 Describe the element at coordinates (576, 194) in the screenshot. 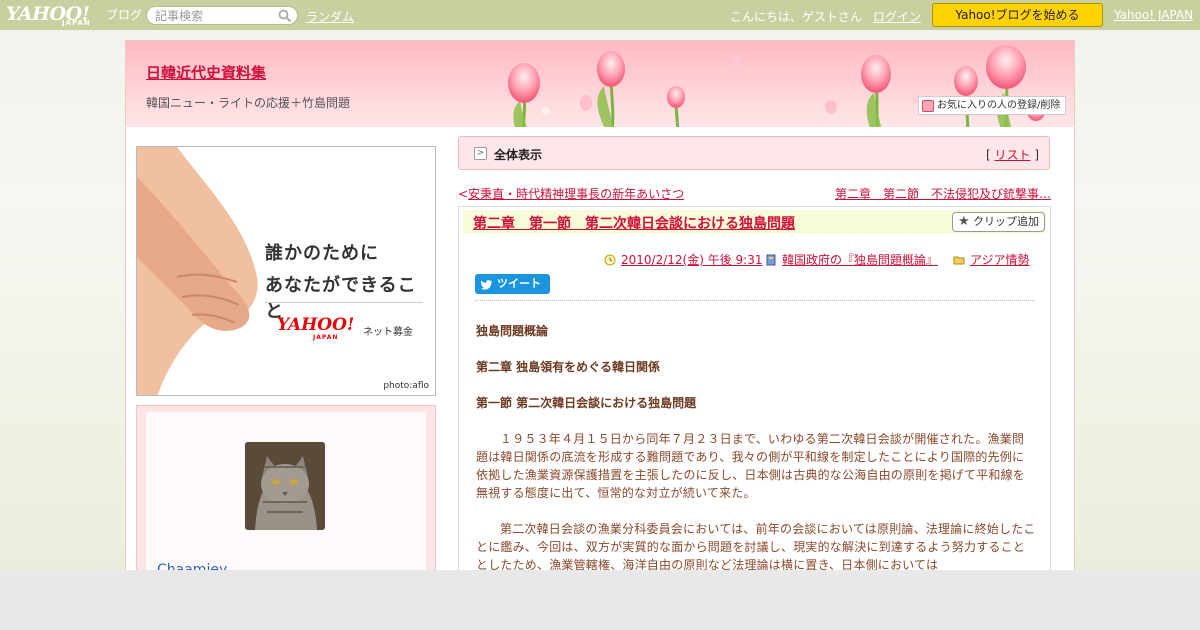

I see `prev-article-title: 安秉直・時代精神理事長の新年あいさつ` at that location.